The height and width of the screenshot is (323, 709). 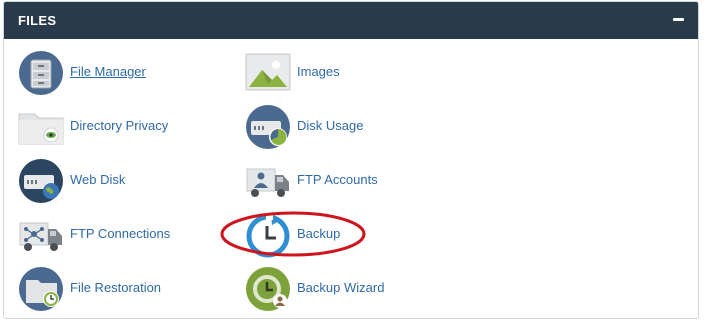 I want to click on minus-icon, so click(x=678, y=19).